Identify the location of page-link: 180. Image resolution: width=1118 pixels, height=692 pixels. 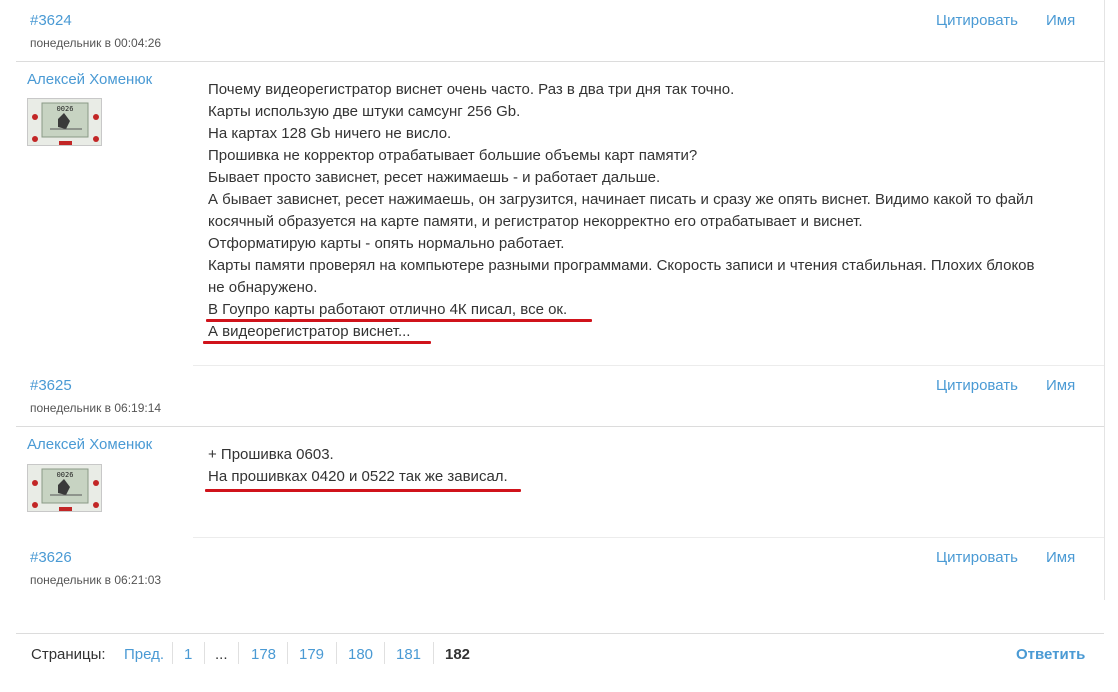
(360, 654).